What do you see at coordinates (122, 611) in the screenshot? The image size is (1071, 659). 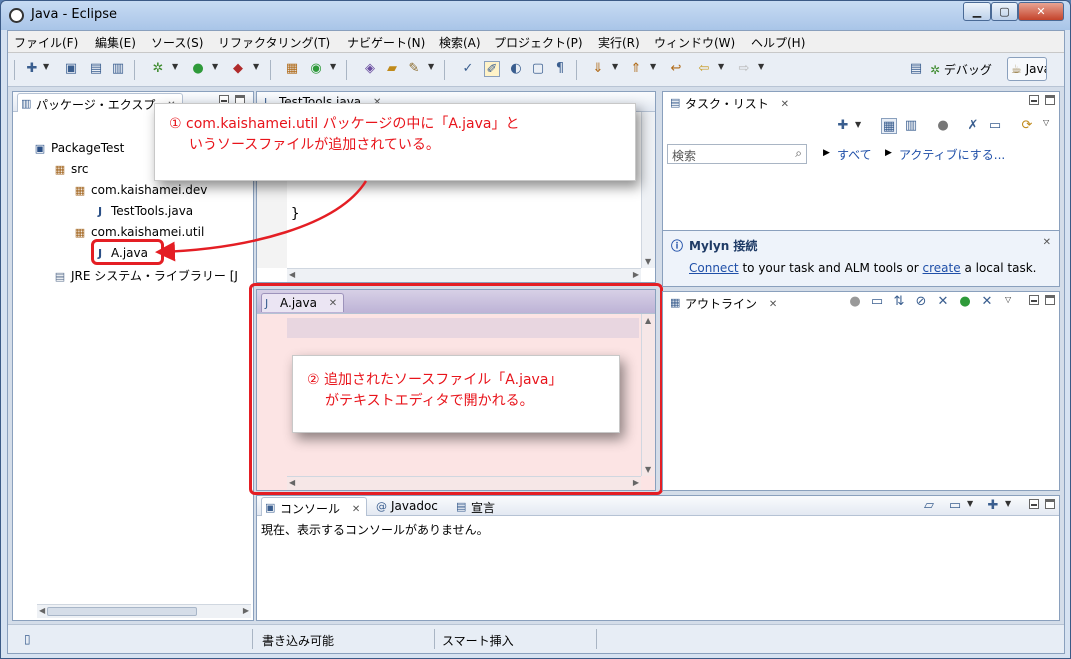 I see `scroll-thumb` at bounding box center [122, 611].